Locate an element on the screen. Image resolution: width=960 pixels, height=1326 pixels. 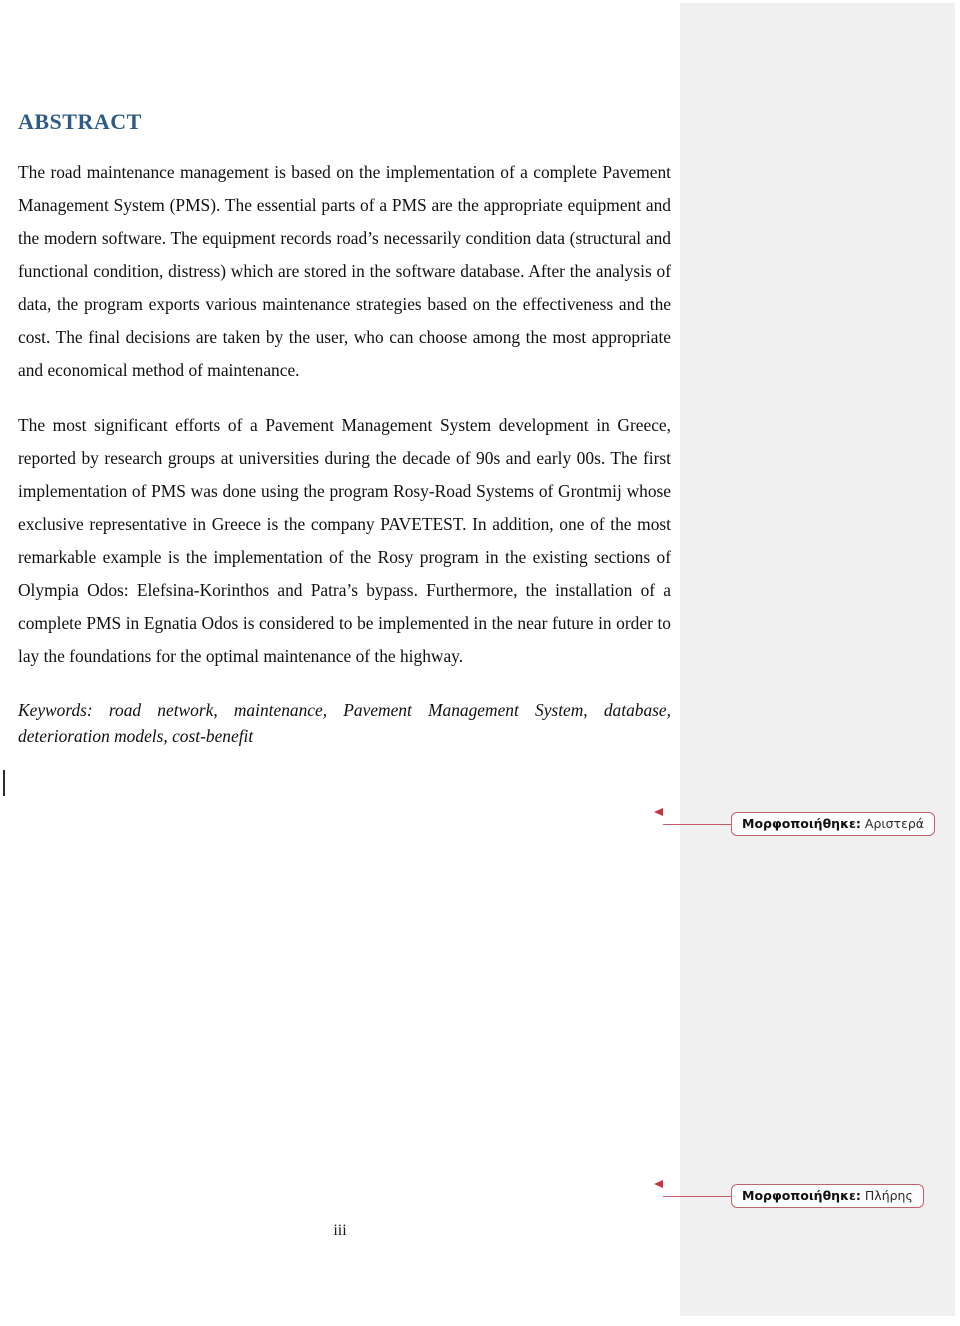
comment-callout-formatted-left: Μορφοποιήθηκε: Αριστερά is located at coordinates (795, 822).